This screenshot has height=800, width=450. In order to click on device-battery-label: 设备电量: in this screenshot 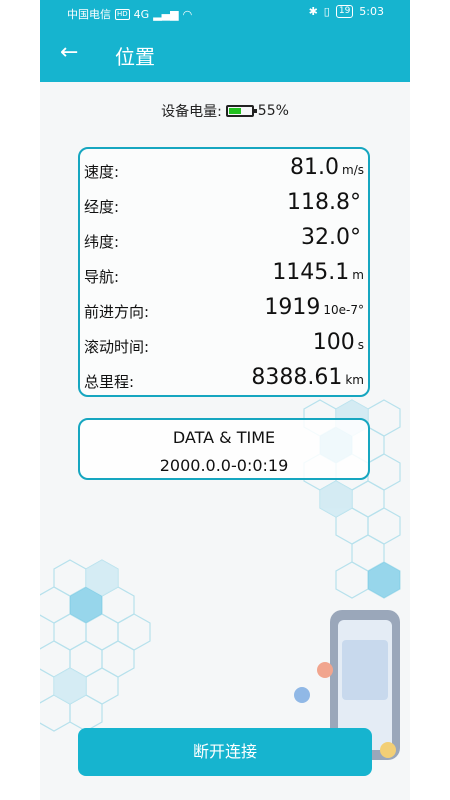, I will do `click(191, 112)`.